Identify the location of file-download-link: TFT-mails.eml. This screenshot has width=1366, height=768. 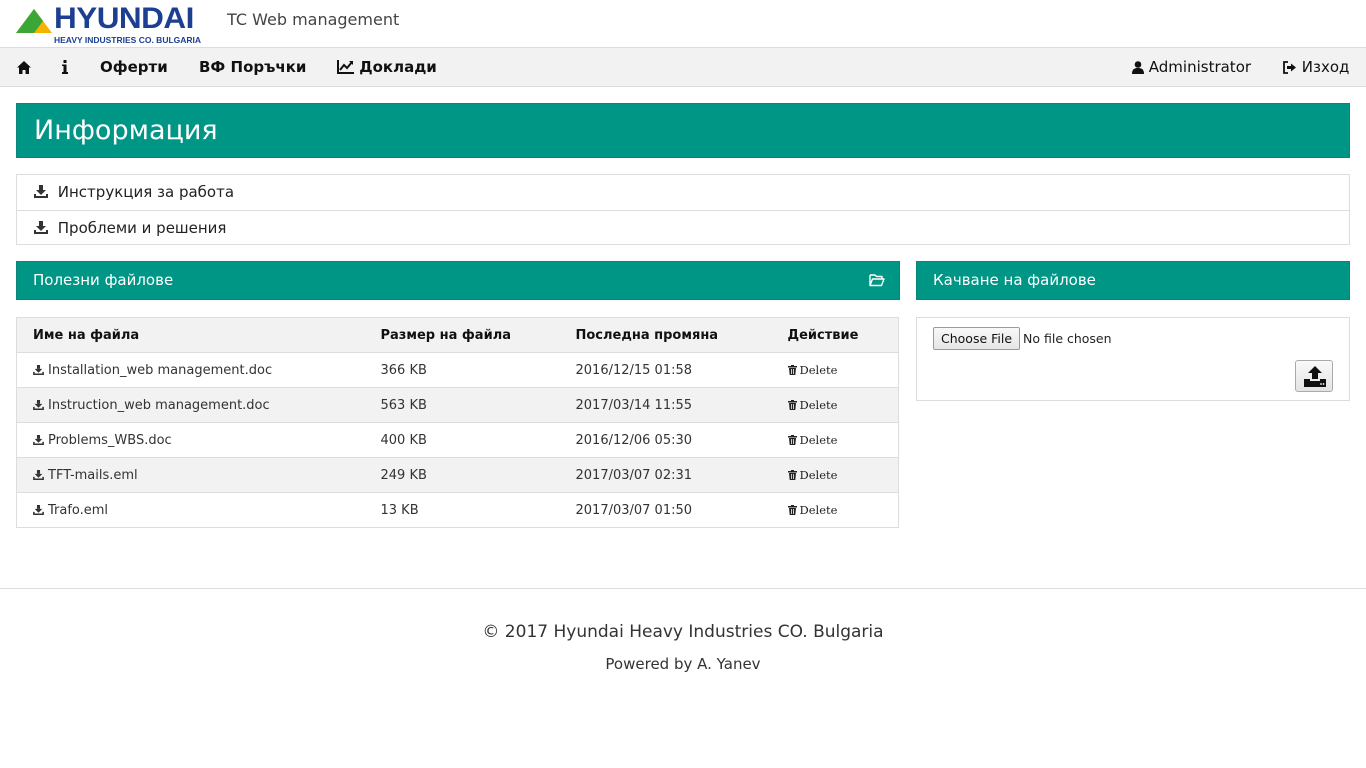
(85, 475).